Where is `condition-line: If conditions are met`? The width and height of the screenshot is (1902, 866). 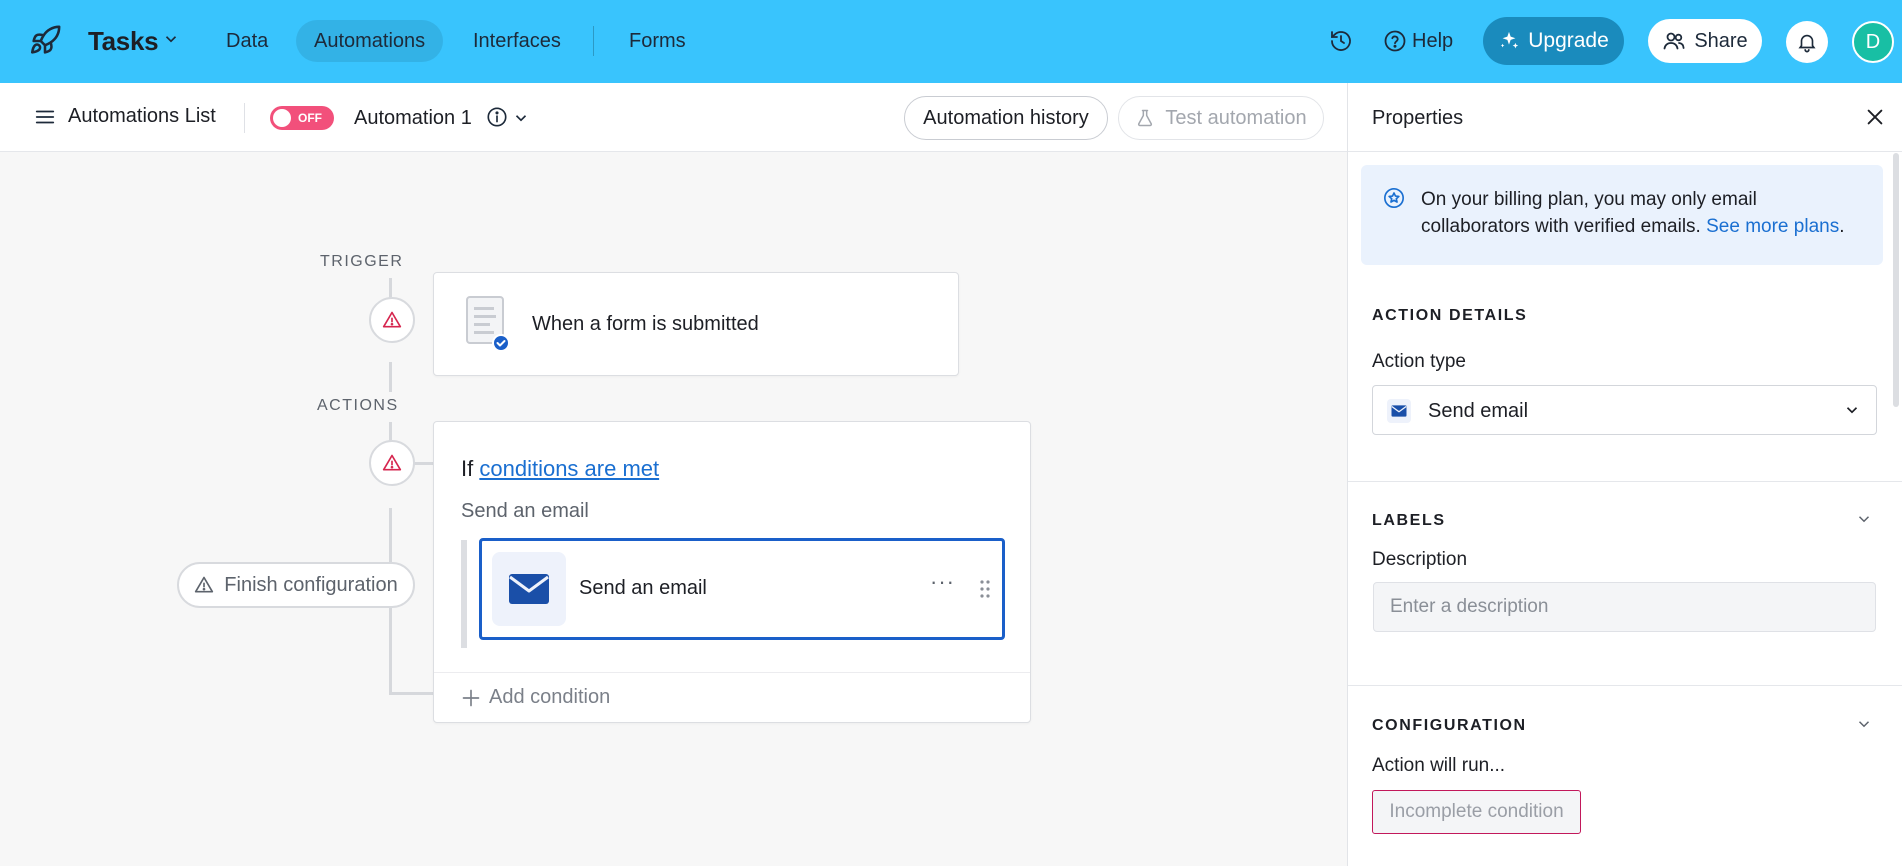 condition-line: If conditions are met is located at coordinates (560, 469).